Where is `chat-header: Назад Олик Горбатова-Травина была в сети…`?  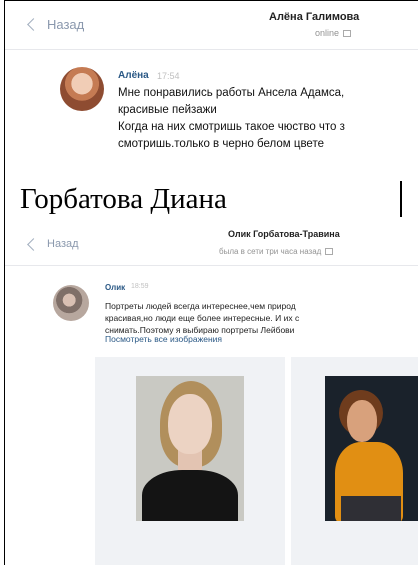 chat-header: Назад Олик Горбатова-Травина была в сети… is located at coordinates (211, 243).